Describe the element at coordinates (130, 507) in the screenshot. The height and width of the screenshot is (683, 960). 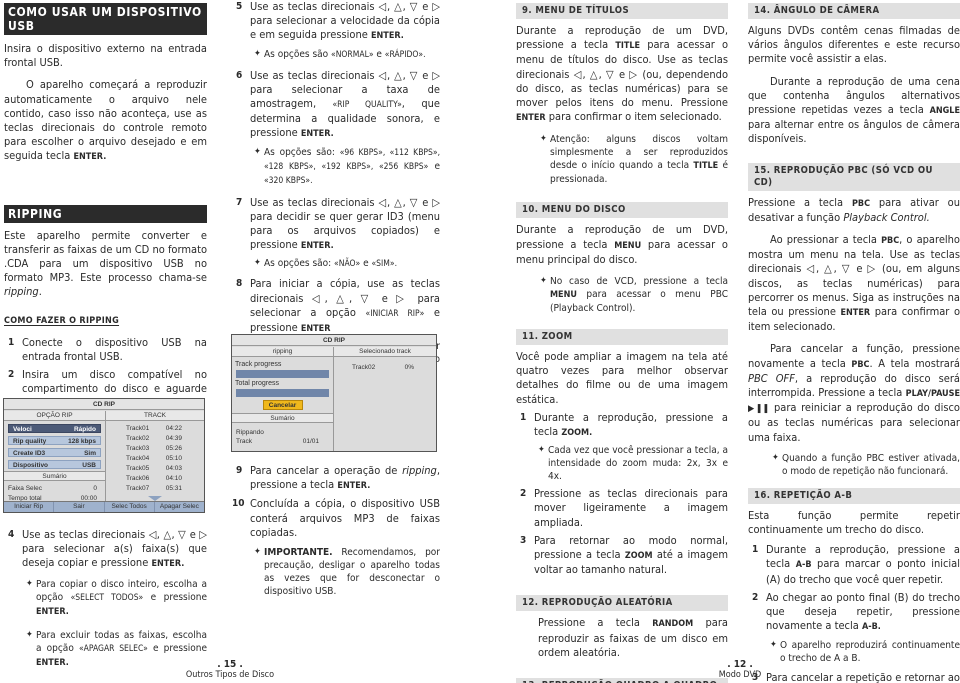
I see `select-all-button: Selec Todos` at that location.